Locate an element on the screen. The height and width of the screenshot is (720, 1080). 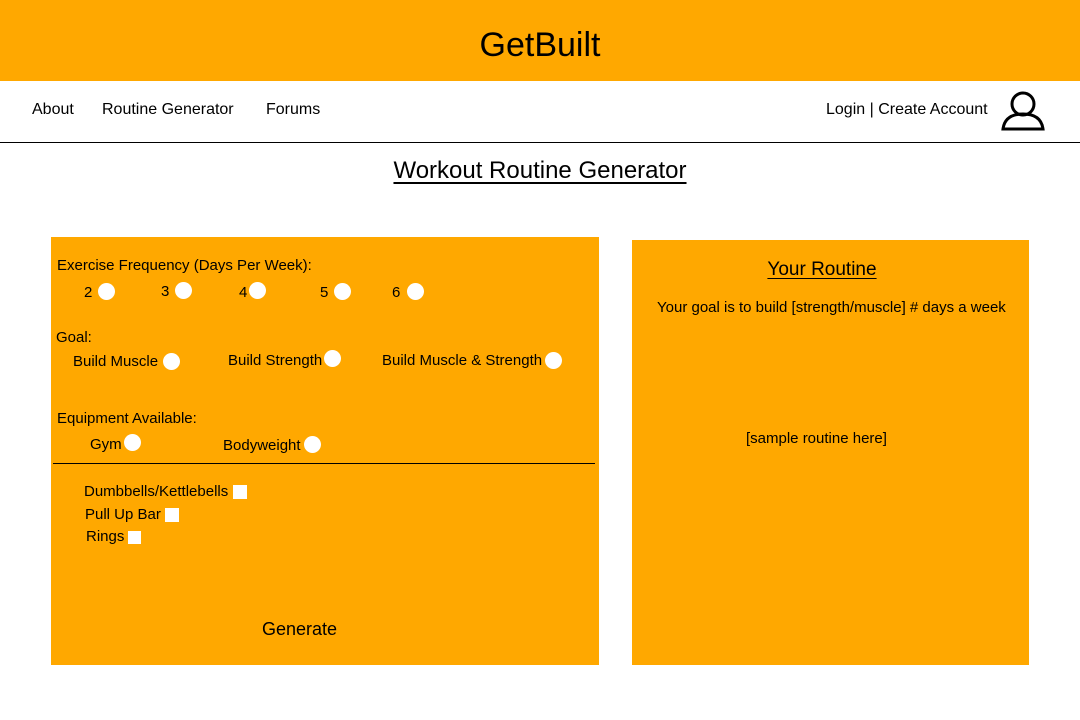
user-account-icon is located at coordinates (1023, 111).